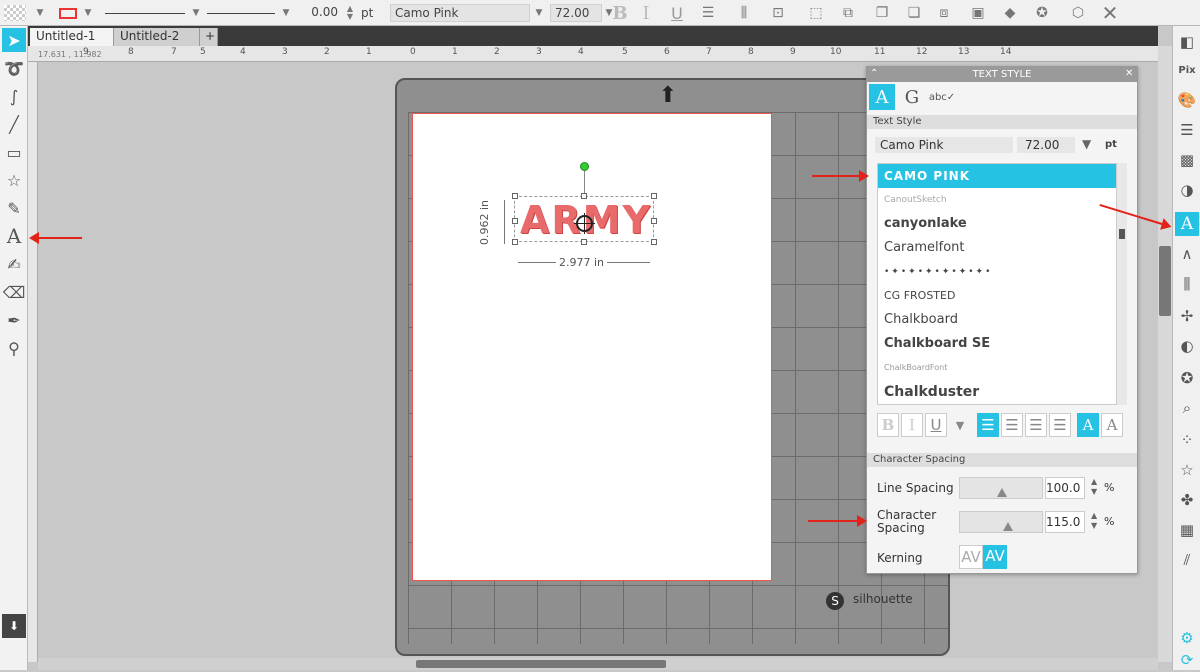 This screenshot has width=1200, height=672. What do you see at coordinates (995, 557) in the screenshot?
I see `kerning-on-button: AV` at bounding box center [995, 557].